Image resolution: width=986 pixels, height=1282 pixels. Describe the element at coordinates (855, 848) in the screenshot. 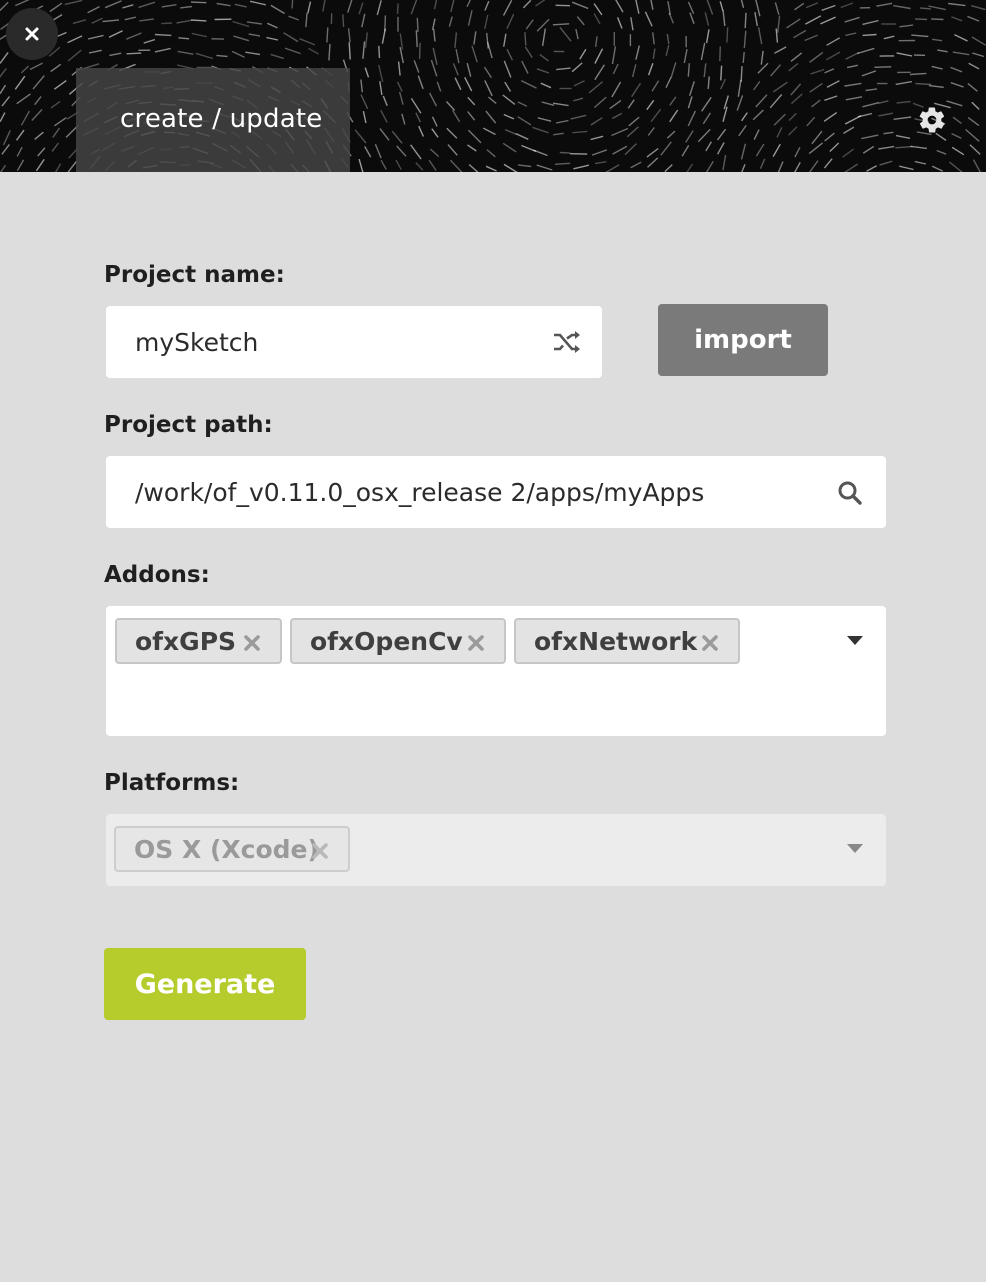

I see `platforms-dropdown-icon` at that location.